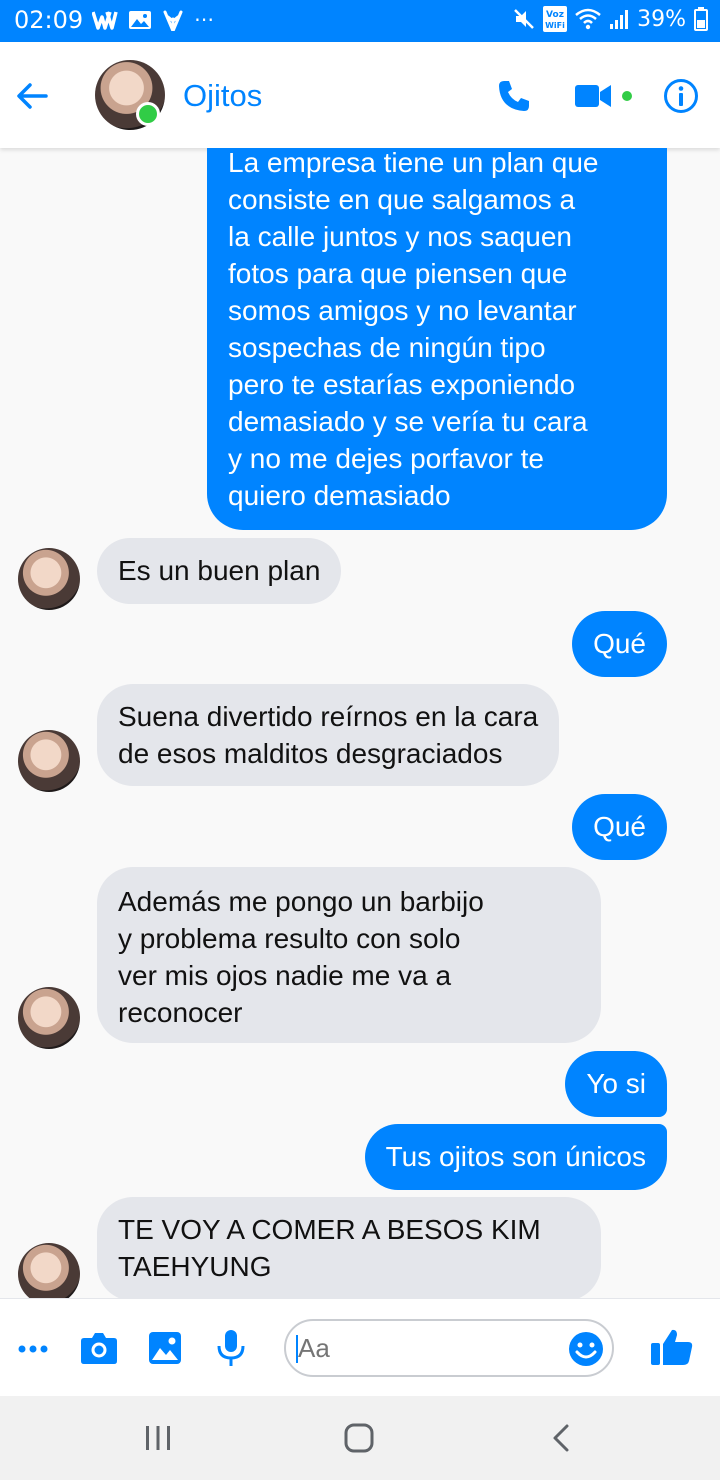 The height and width of the screenshot is (1480, 720). I want to click on message-received: Es un buen plan, so click(219, 571).